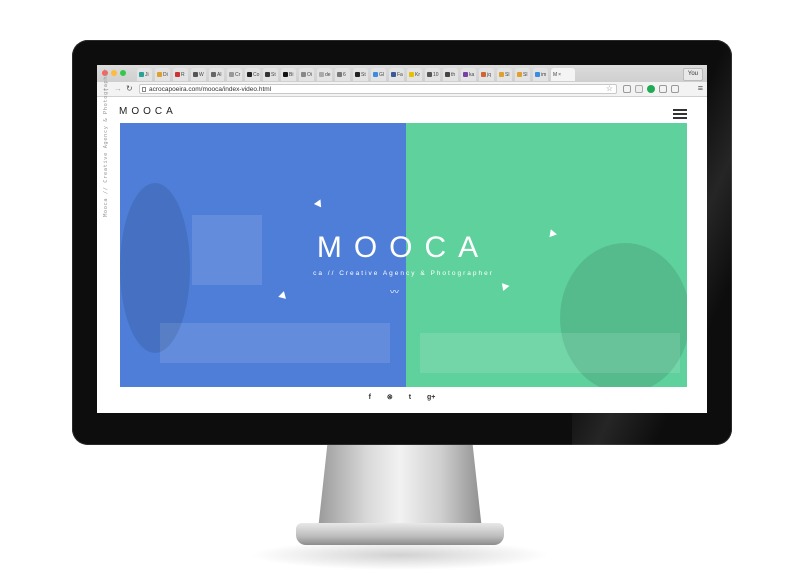 This screenshot has height=587, width=800. I want to click on facebook-icon: f, so click(370, 397).